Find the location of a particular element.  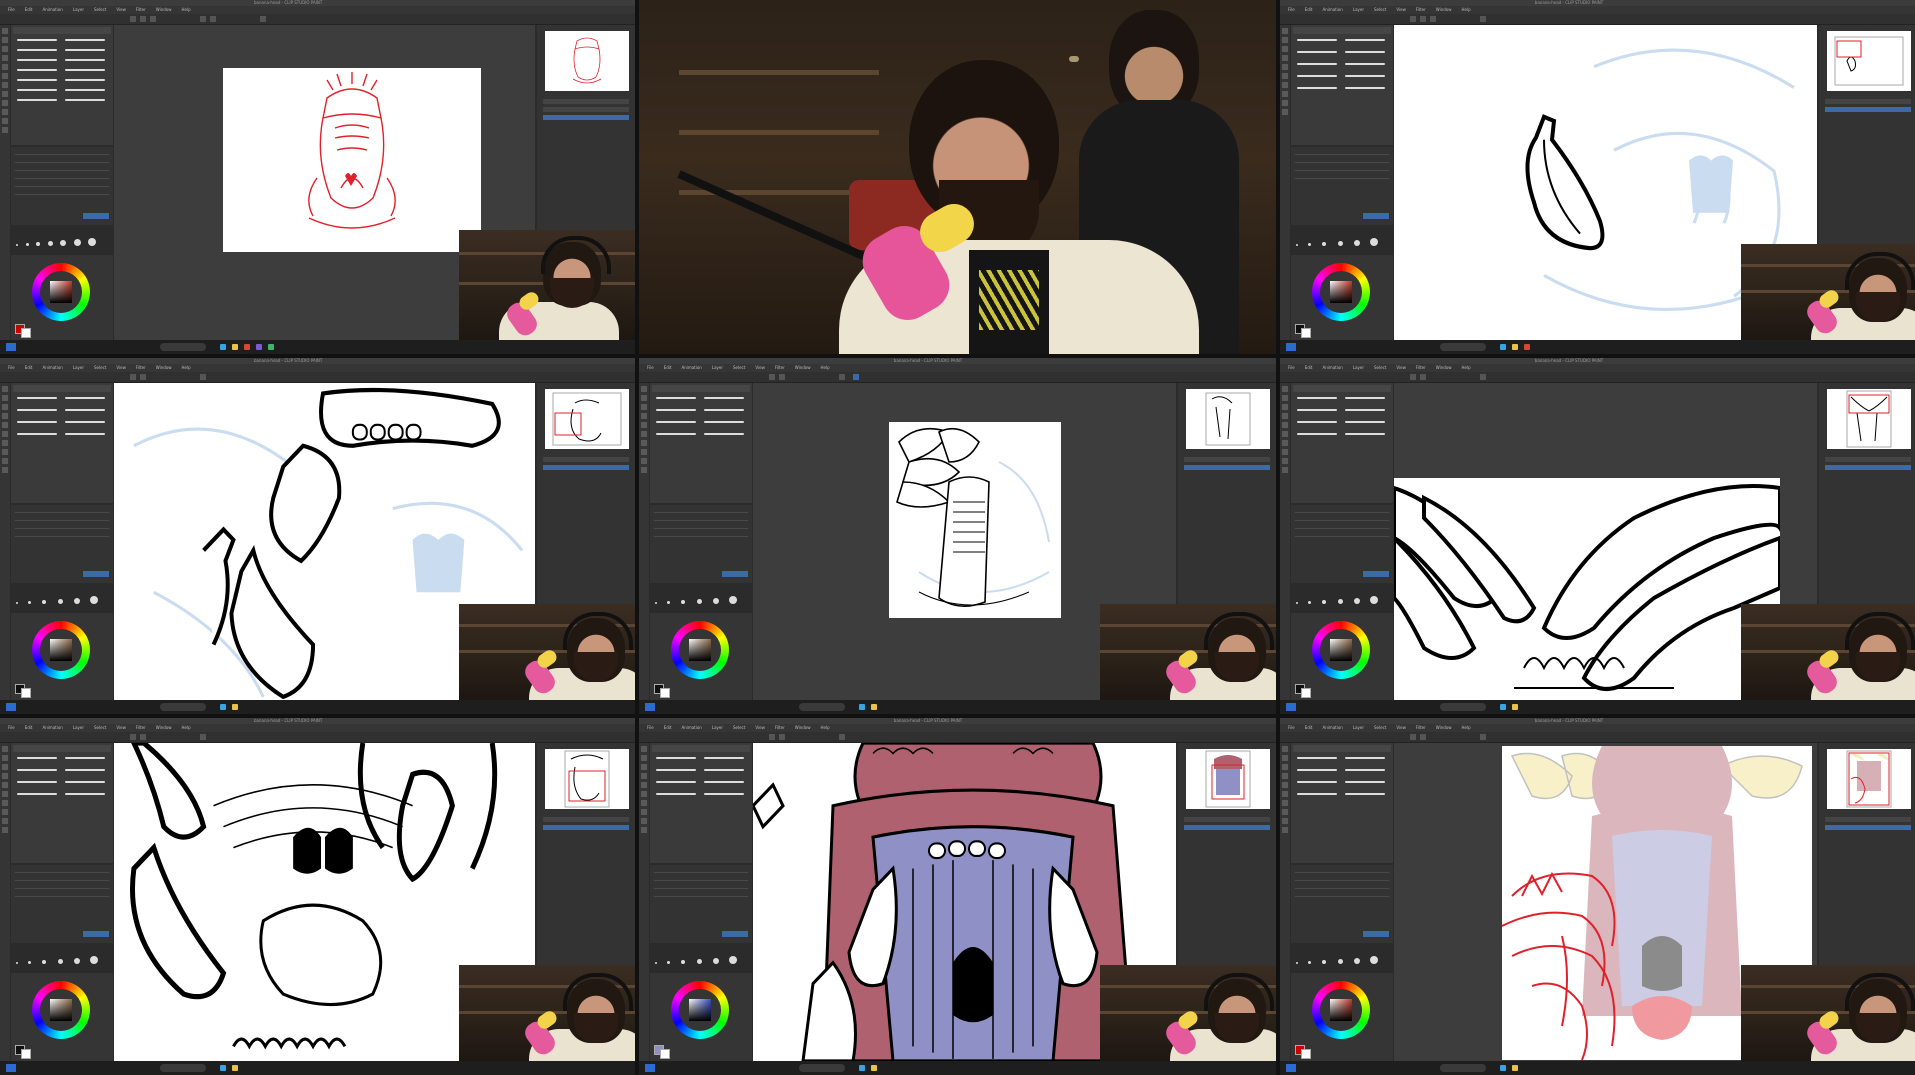

red-sketch is located at coordinates (352, 150).